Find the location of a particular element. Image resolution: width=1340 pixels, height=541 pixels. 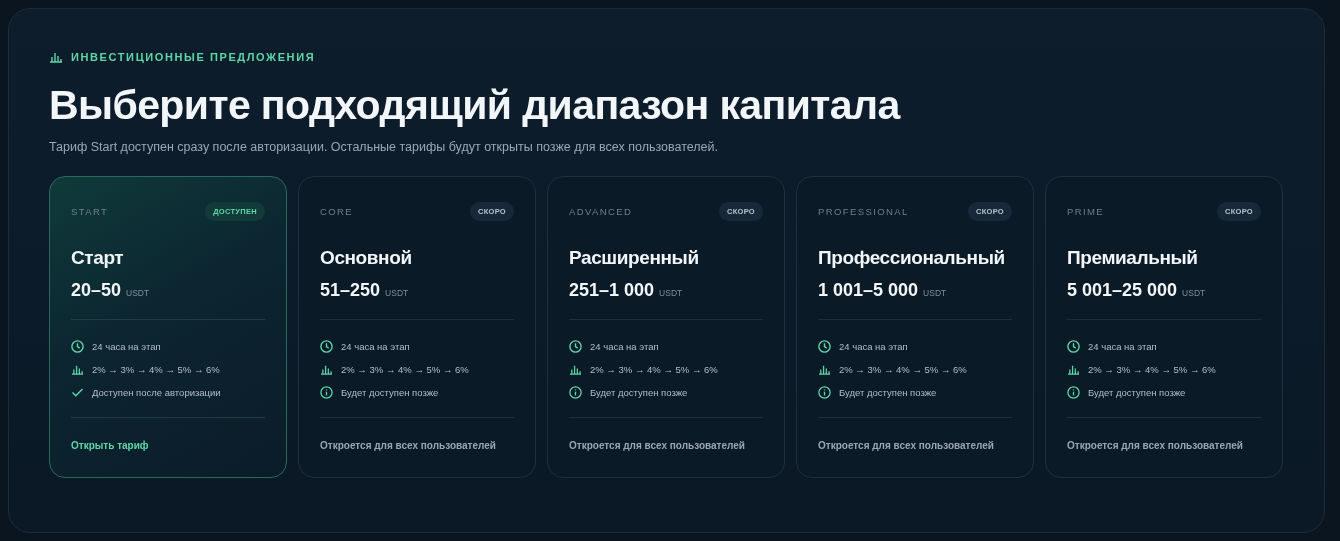

plan-range: 5 001–25 000 is located at coordinates (1122, 290).